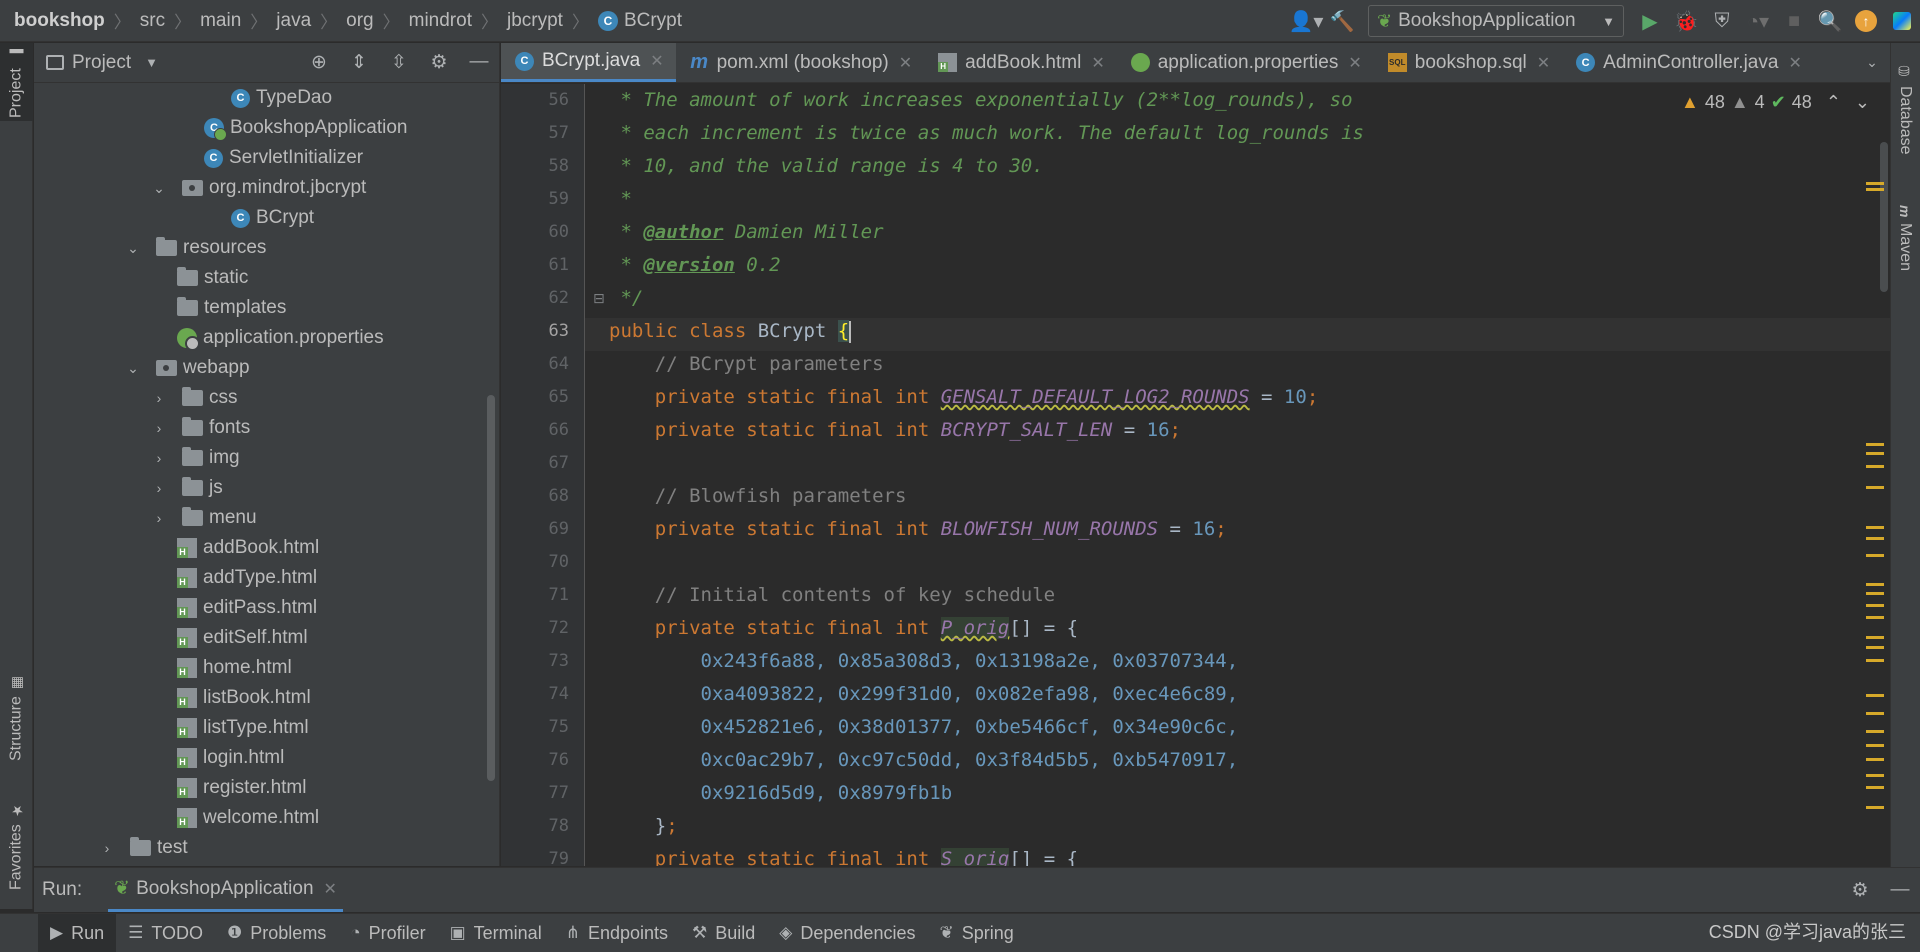 The image size is (1920, 952). Describe the element at coordinates (1794, 21) in the screenshot. I see `stop-icon: ■` at that location.